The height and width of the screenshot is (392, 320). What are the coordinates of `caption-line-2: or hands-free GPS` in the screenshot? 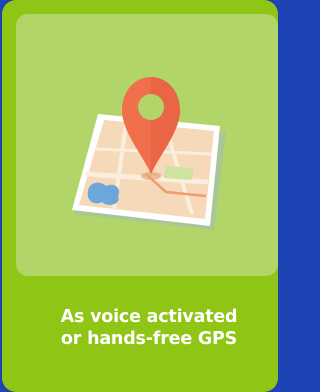 It's located at (149, 339).